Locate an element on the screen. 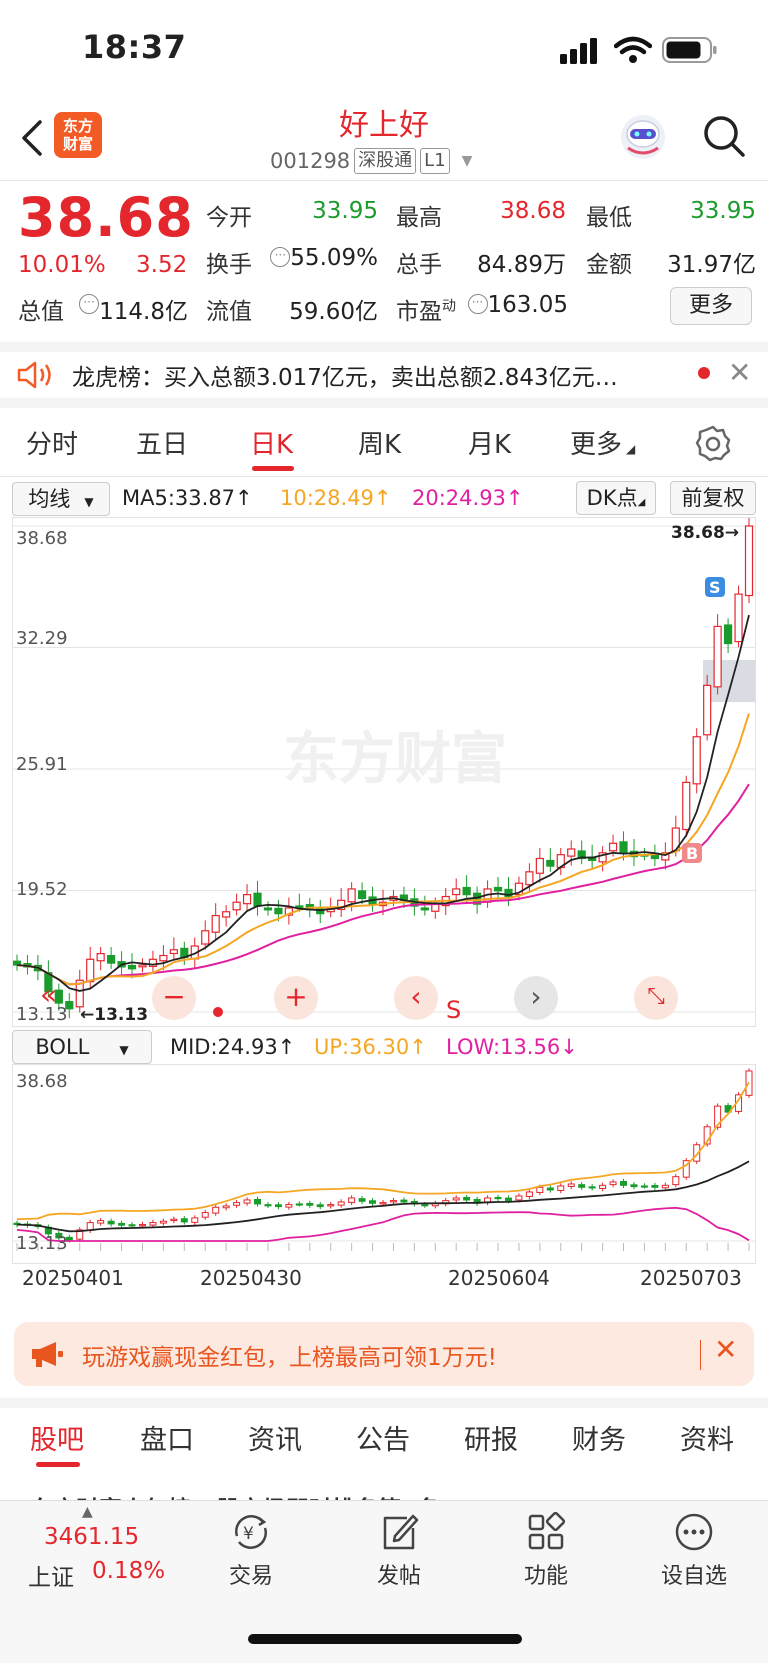 This screenshot has width=768, height=1663. ma-select: 均线 ▼ is located at coordinates (61, 499).